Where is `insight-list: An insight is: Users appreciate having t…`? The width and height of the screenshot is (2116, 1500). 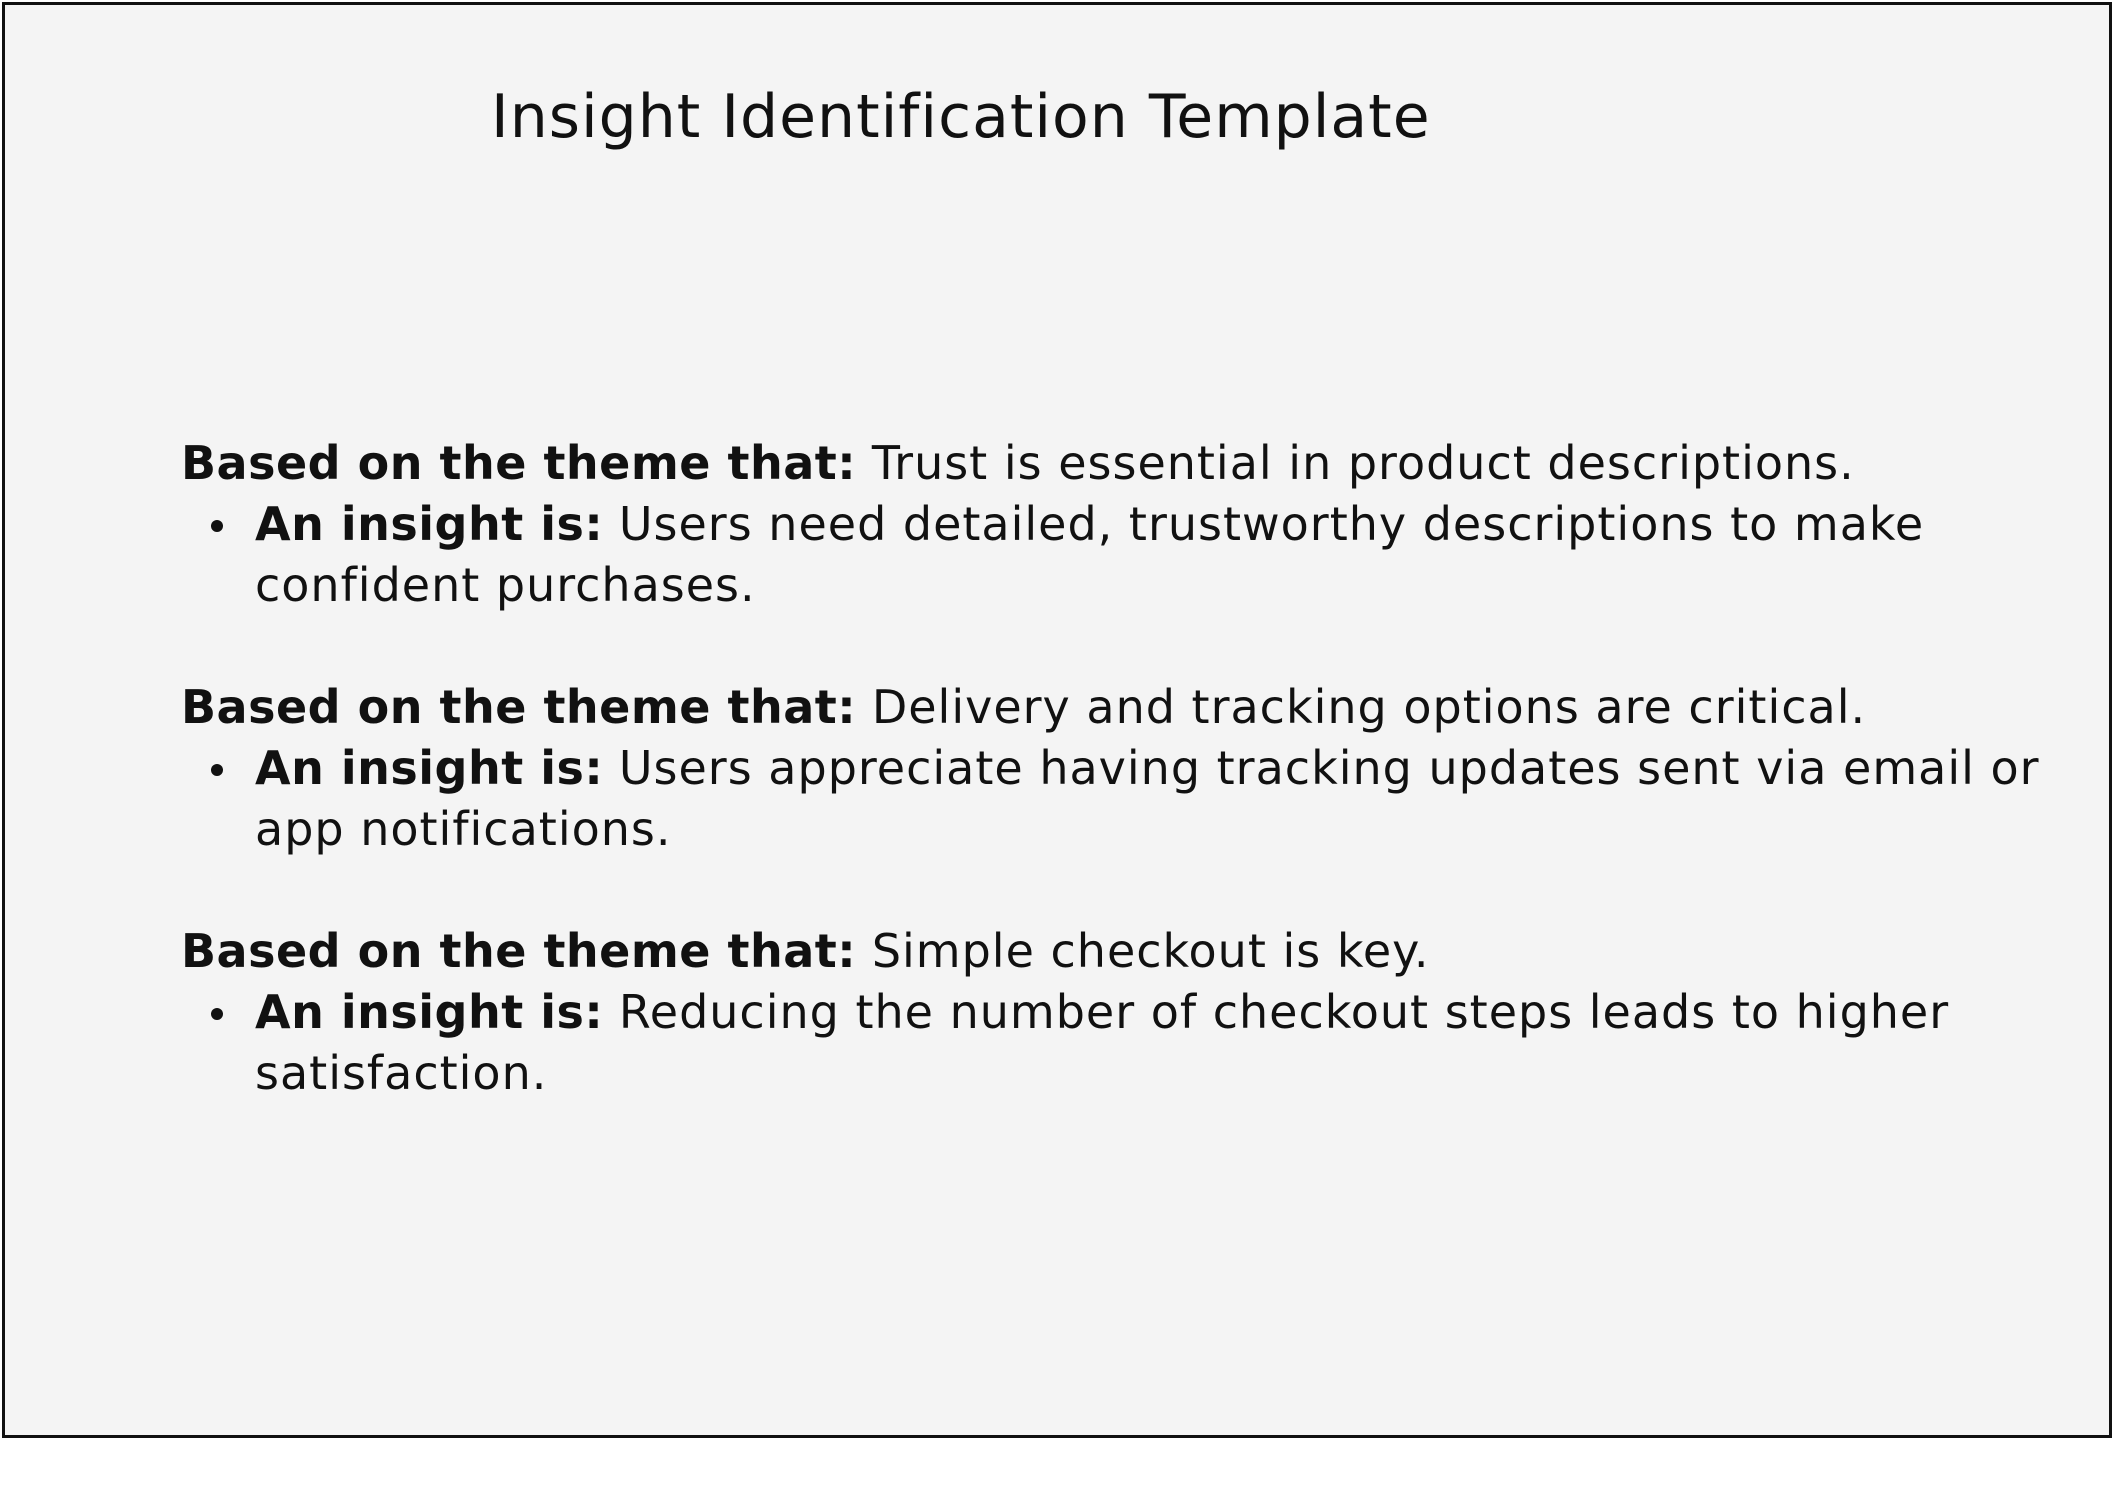 insight-list: An insight is: Users appreciate having t… is located at coordinates (1136, 799).